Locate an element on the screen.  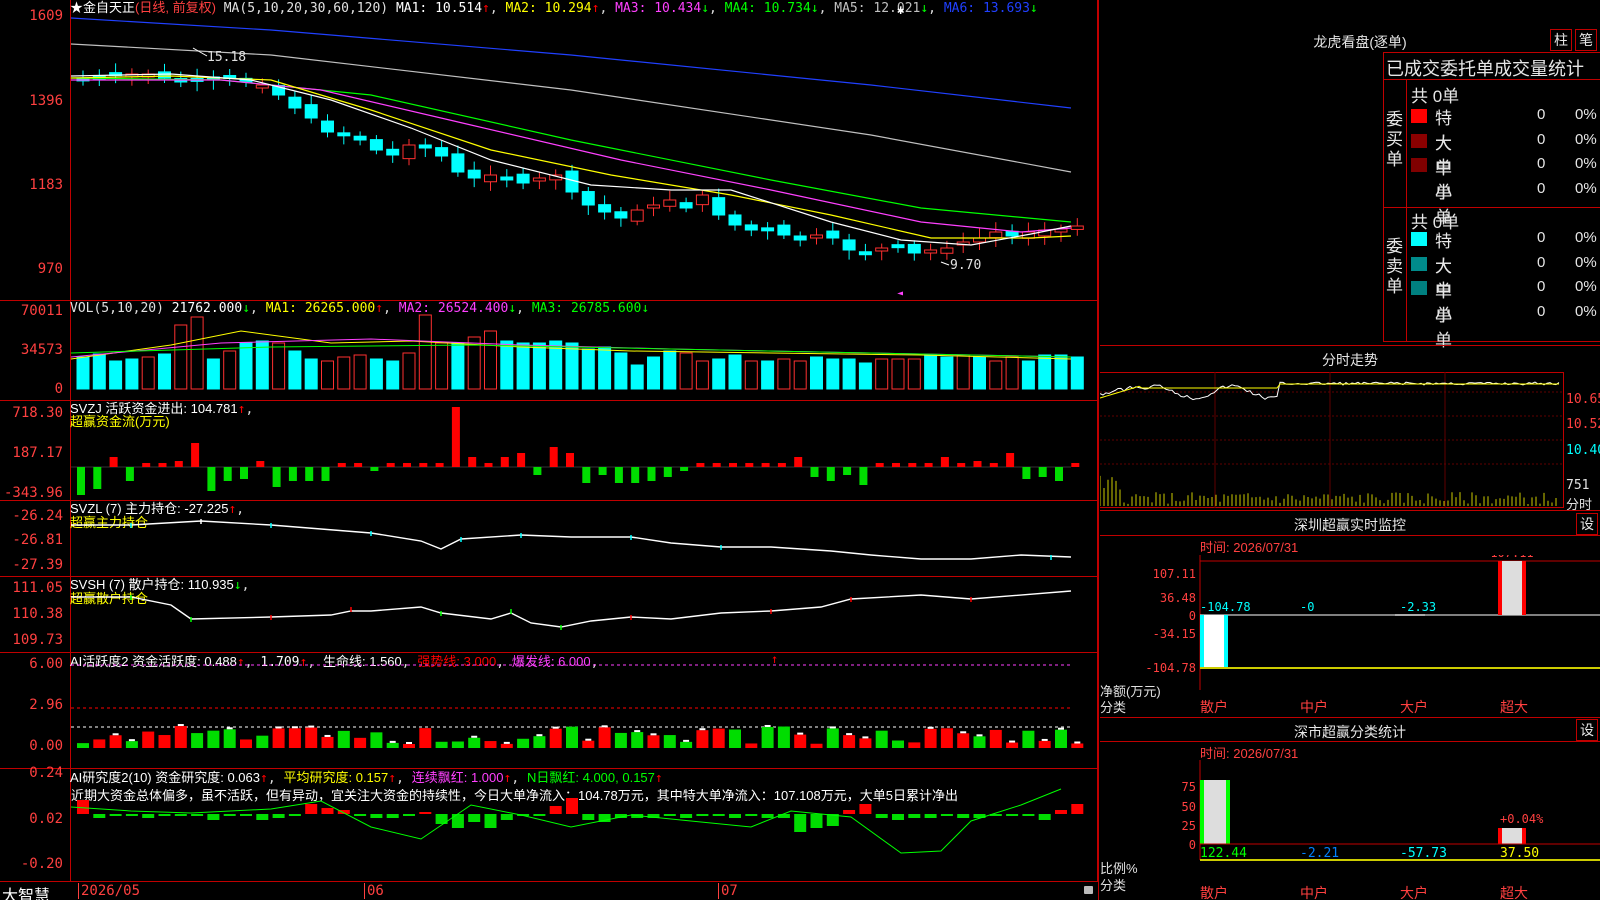
y-tick: -0.20 is located at coordinates (41, 864).